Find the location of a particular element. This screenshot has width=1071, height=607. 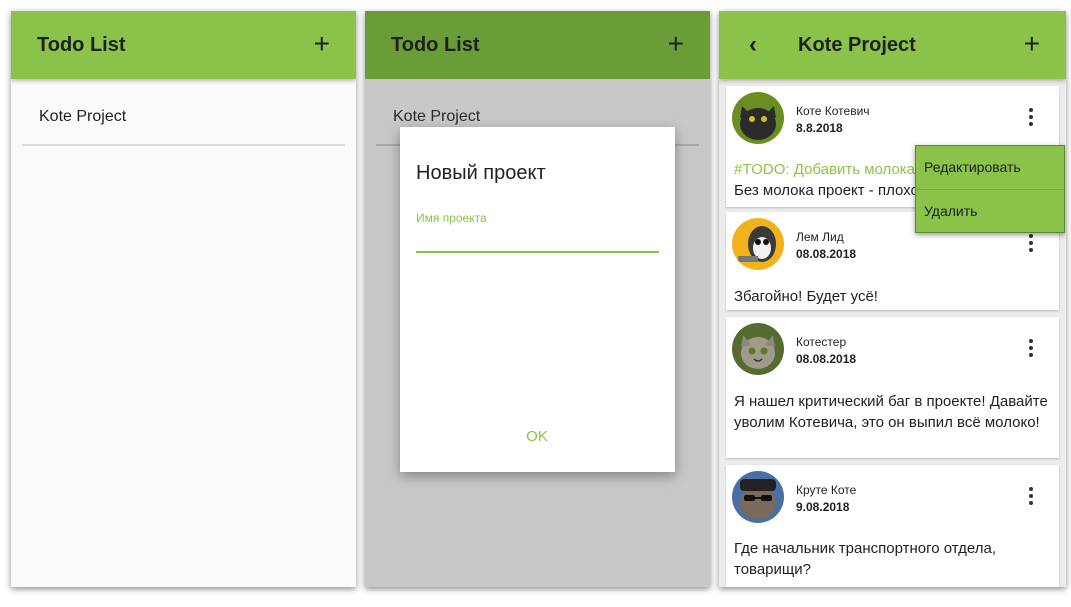

project-title: Kote Project is located at coordinates (857, 45).